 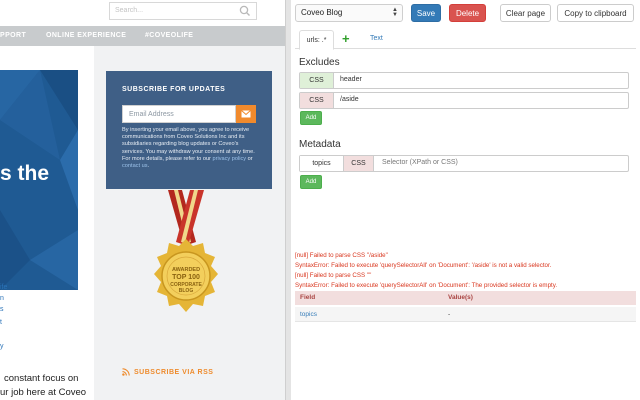 I want to click on add-exclude-button: Add, so click(x=311, y=118).